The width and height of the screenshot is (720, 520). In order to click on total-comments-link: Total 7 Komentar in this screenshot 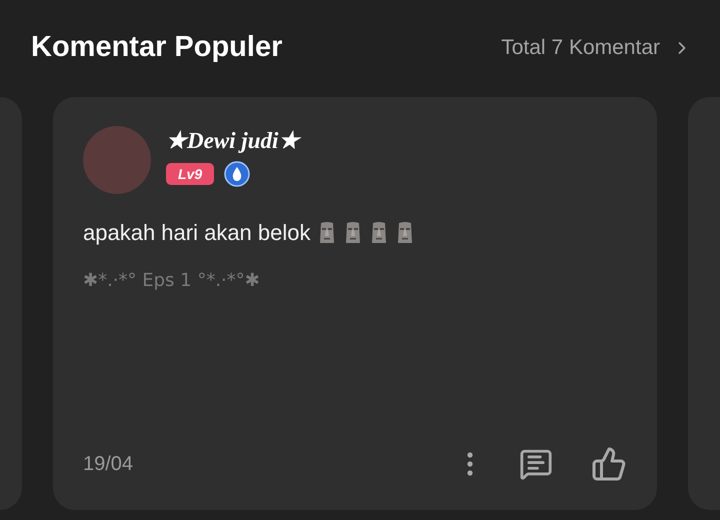, I will do `click(596, 48)`.